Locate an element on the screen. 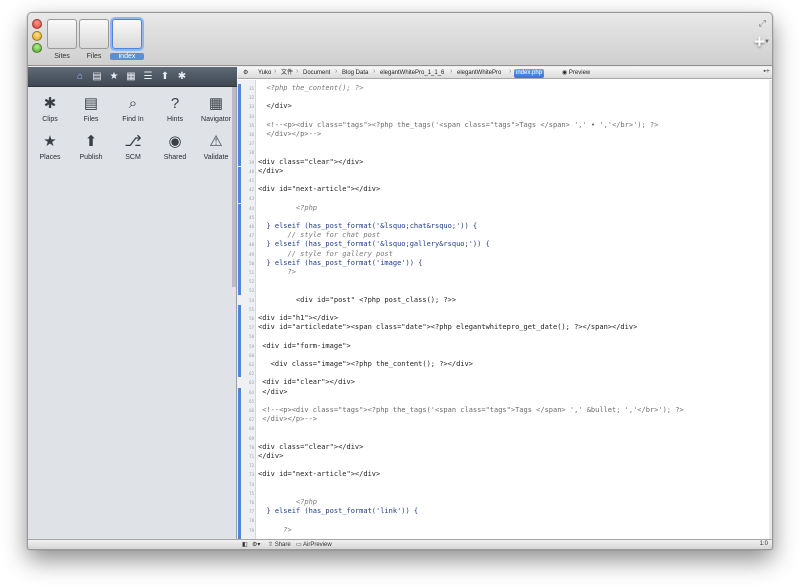 Image resolution: width=800 pixels, height=588 pixels. tool-label: Find In is located at coordinates (133, 119).